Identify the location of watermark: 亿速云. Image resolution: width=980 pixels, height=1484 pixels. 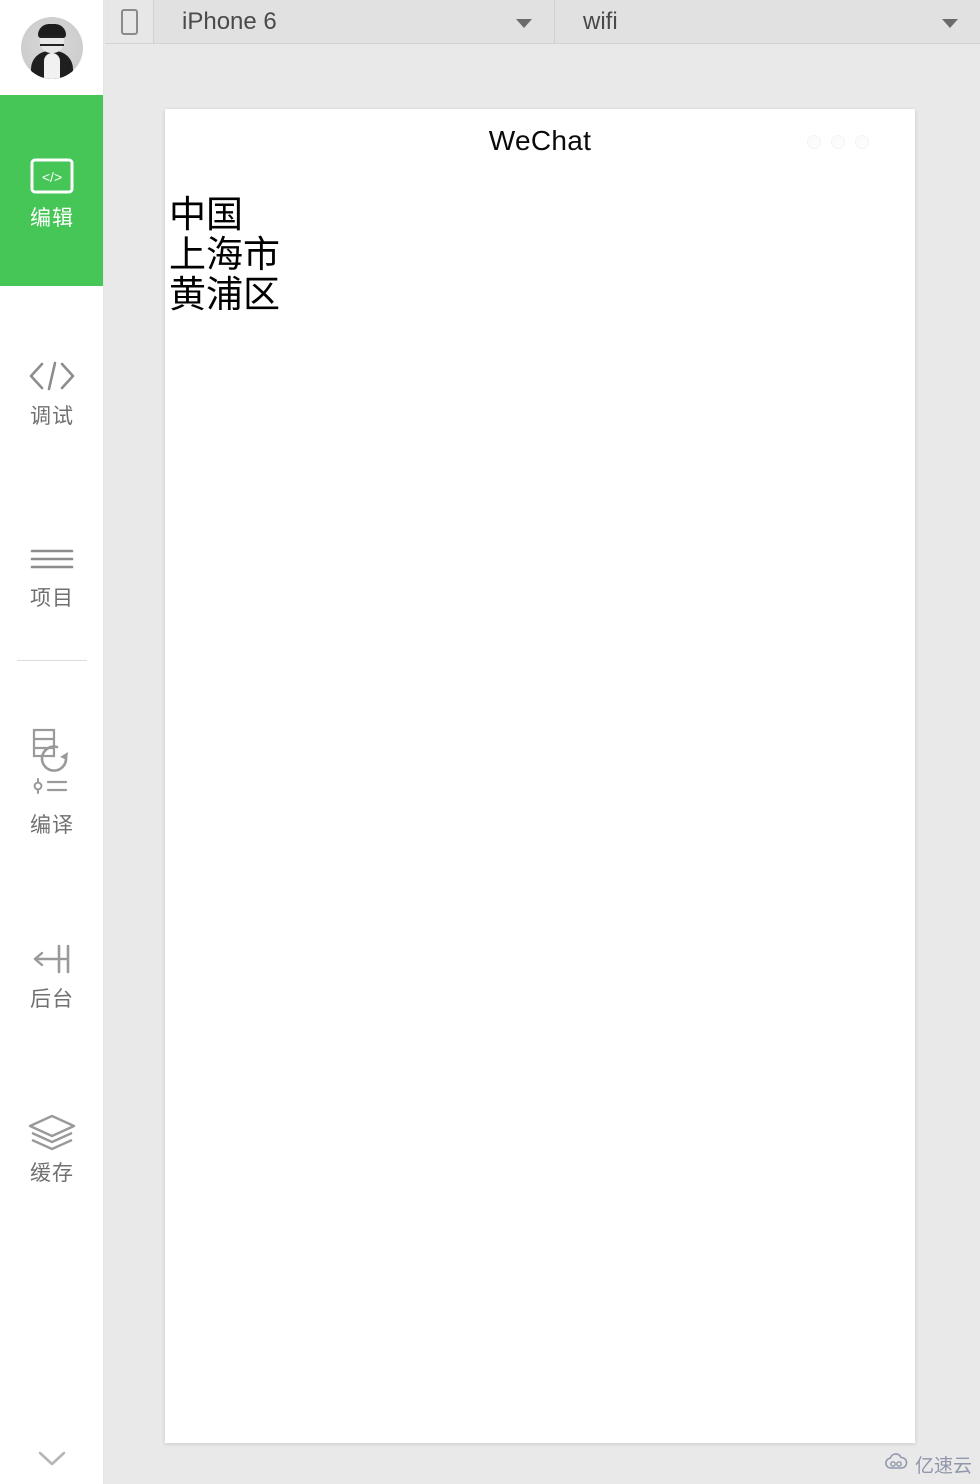
(927, 1464).